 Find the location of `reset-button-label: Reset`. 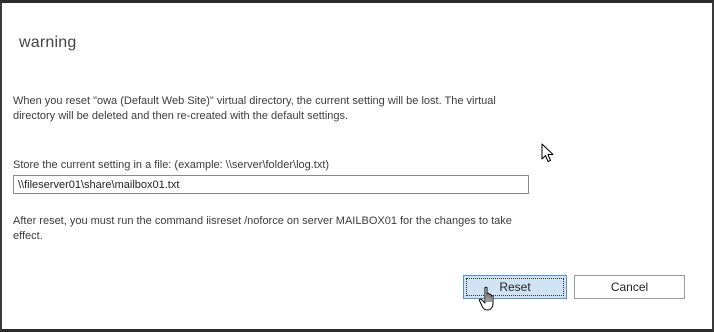

reset-button-label: Reset is located at coordinates (515, 287).